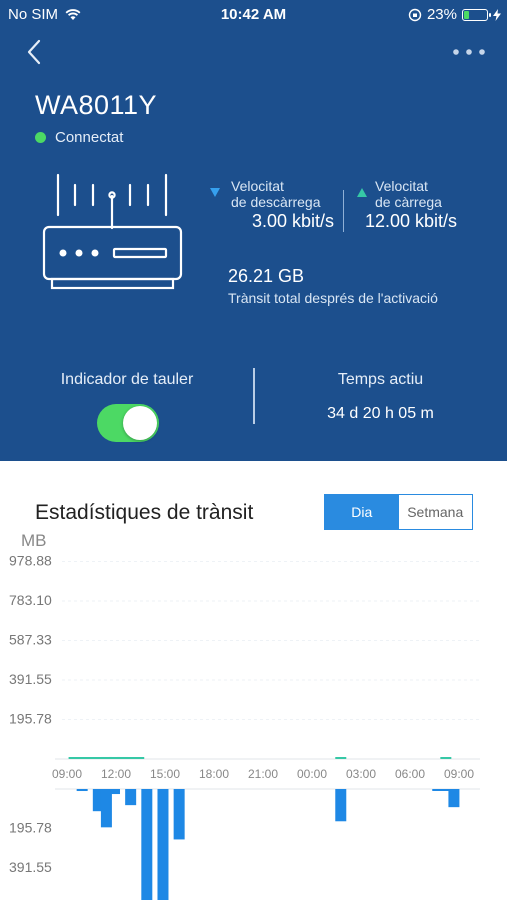 Image resolution: width=507 pixels, height=900 pixels. I want to click on download-speed-value: 3.00 kbit/s, so click(292, 221).